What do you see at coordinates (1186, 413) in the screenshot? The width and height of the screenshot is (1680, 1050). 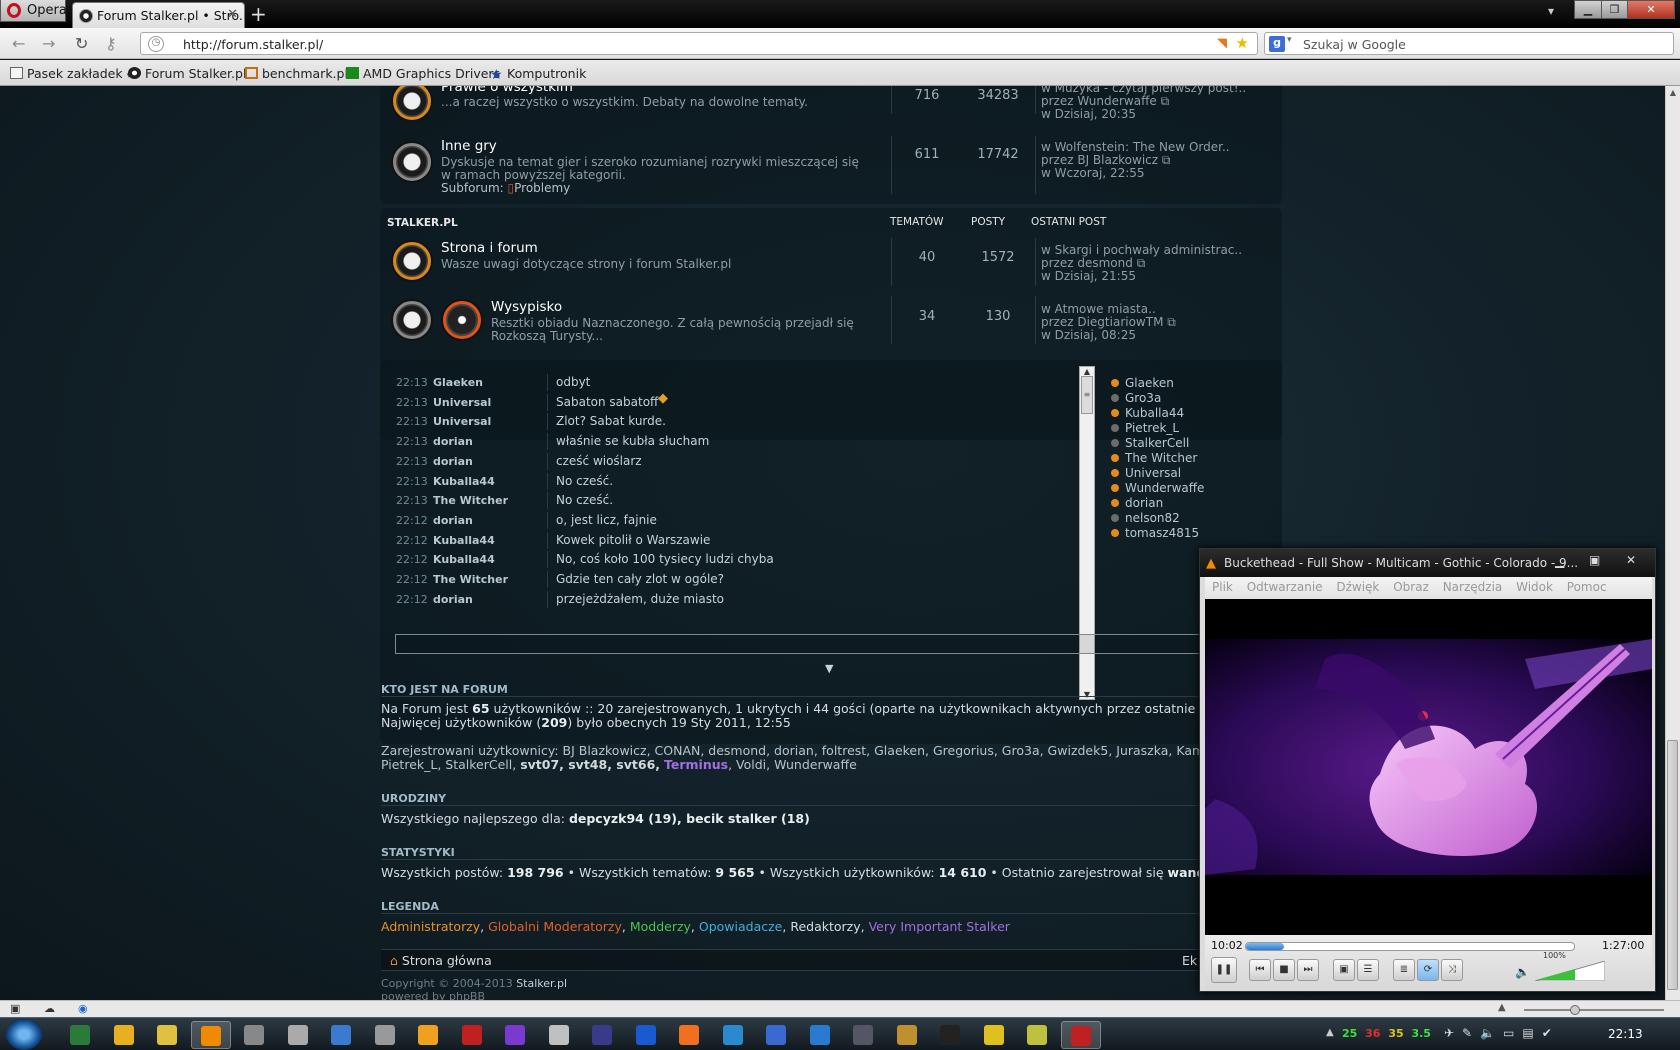 I see `online-user: Kuballa44` at bounding box center [1186, 413].